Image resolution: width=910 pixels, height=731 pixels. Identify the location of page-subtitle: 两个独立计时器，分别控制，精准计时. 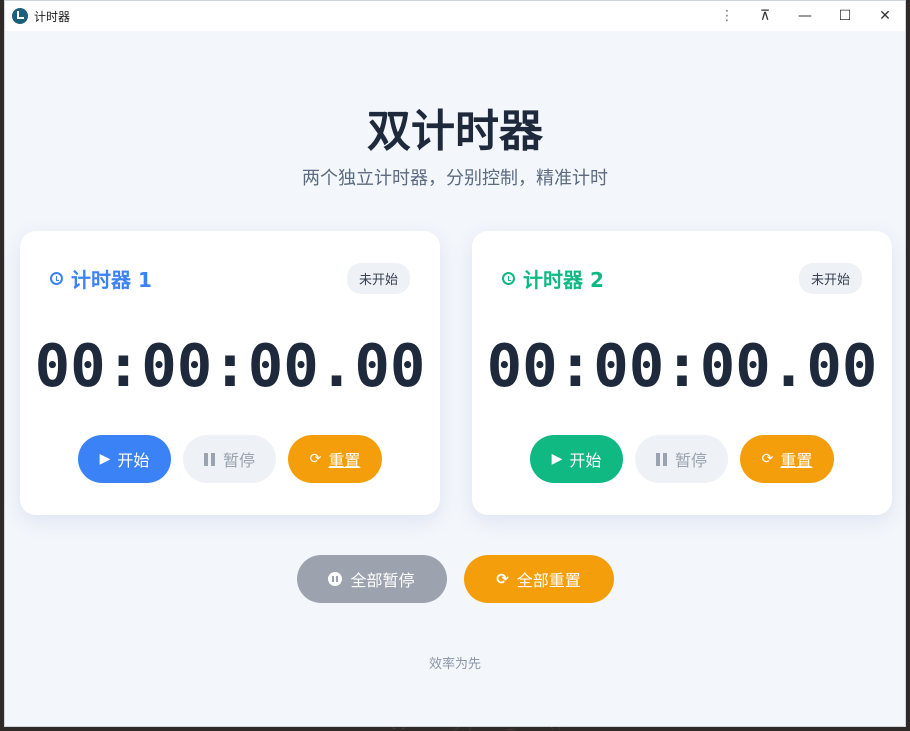
(455, 178).